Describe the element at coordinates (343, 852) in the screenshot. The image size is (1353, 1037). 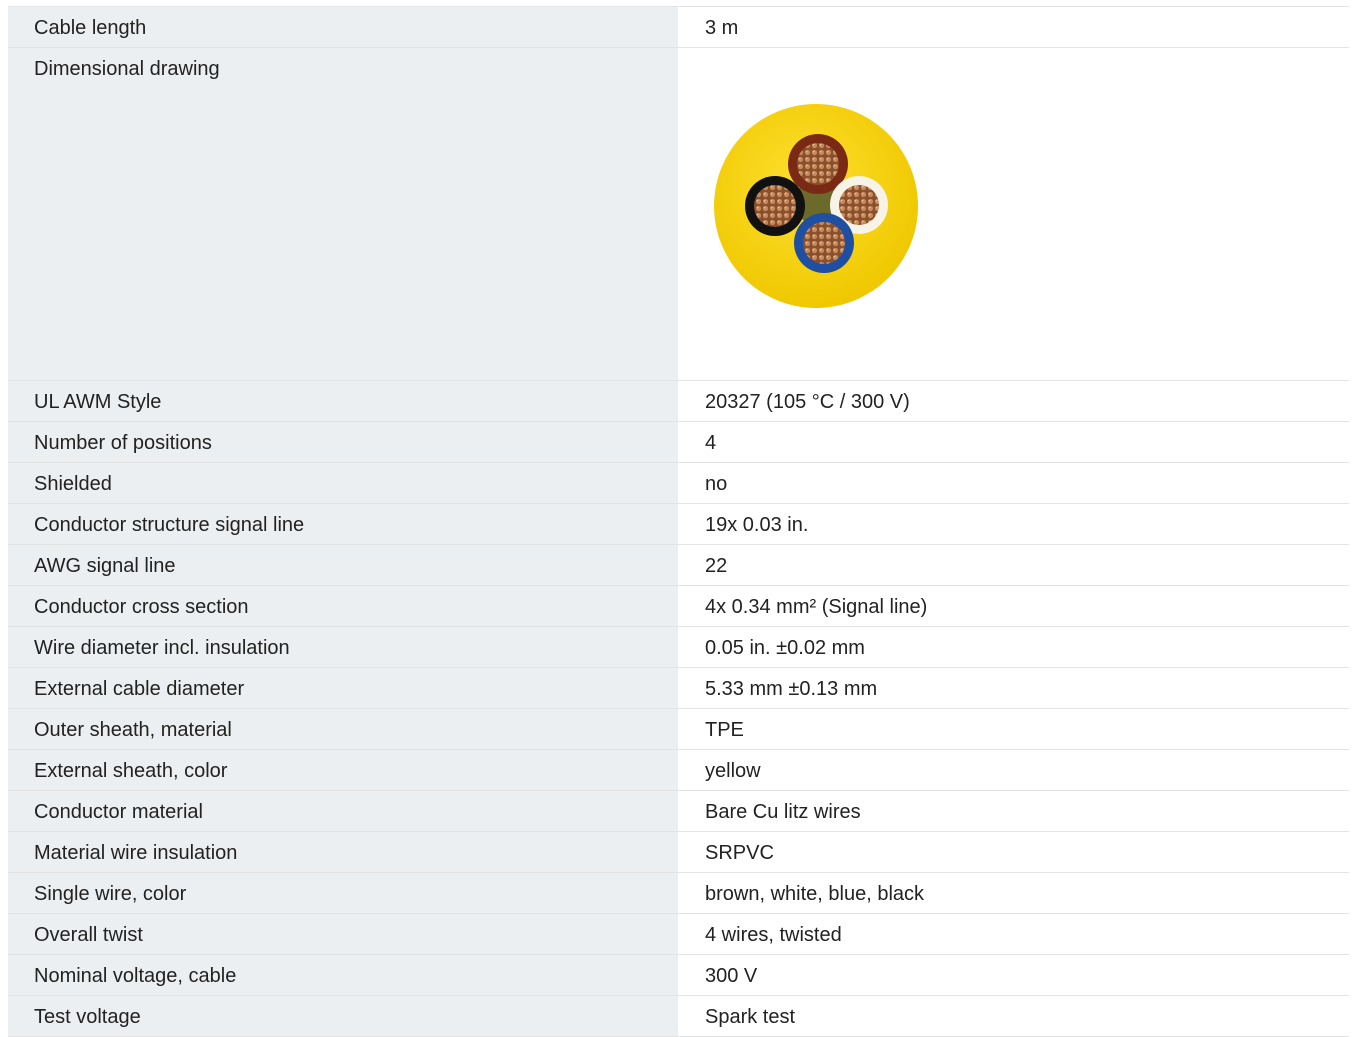
I see `spec-label: Material wire insulation` at that location.